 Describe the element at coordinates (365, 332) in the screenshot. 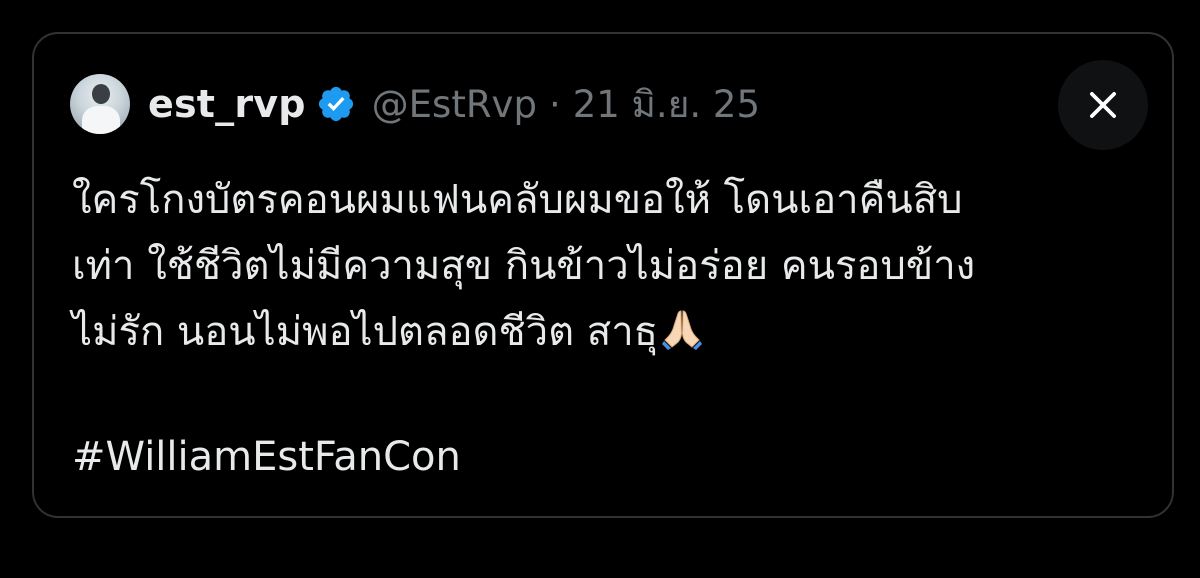

I see `tweet-text-line-content: ไม่รัก นอนไม่พอไปตลอดชีวิต สาธุ` at that location.